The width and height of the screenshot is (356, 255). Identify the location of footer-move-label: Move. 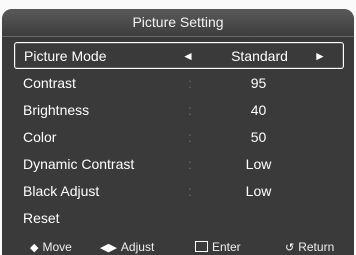
(57, 247).